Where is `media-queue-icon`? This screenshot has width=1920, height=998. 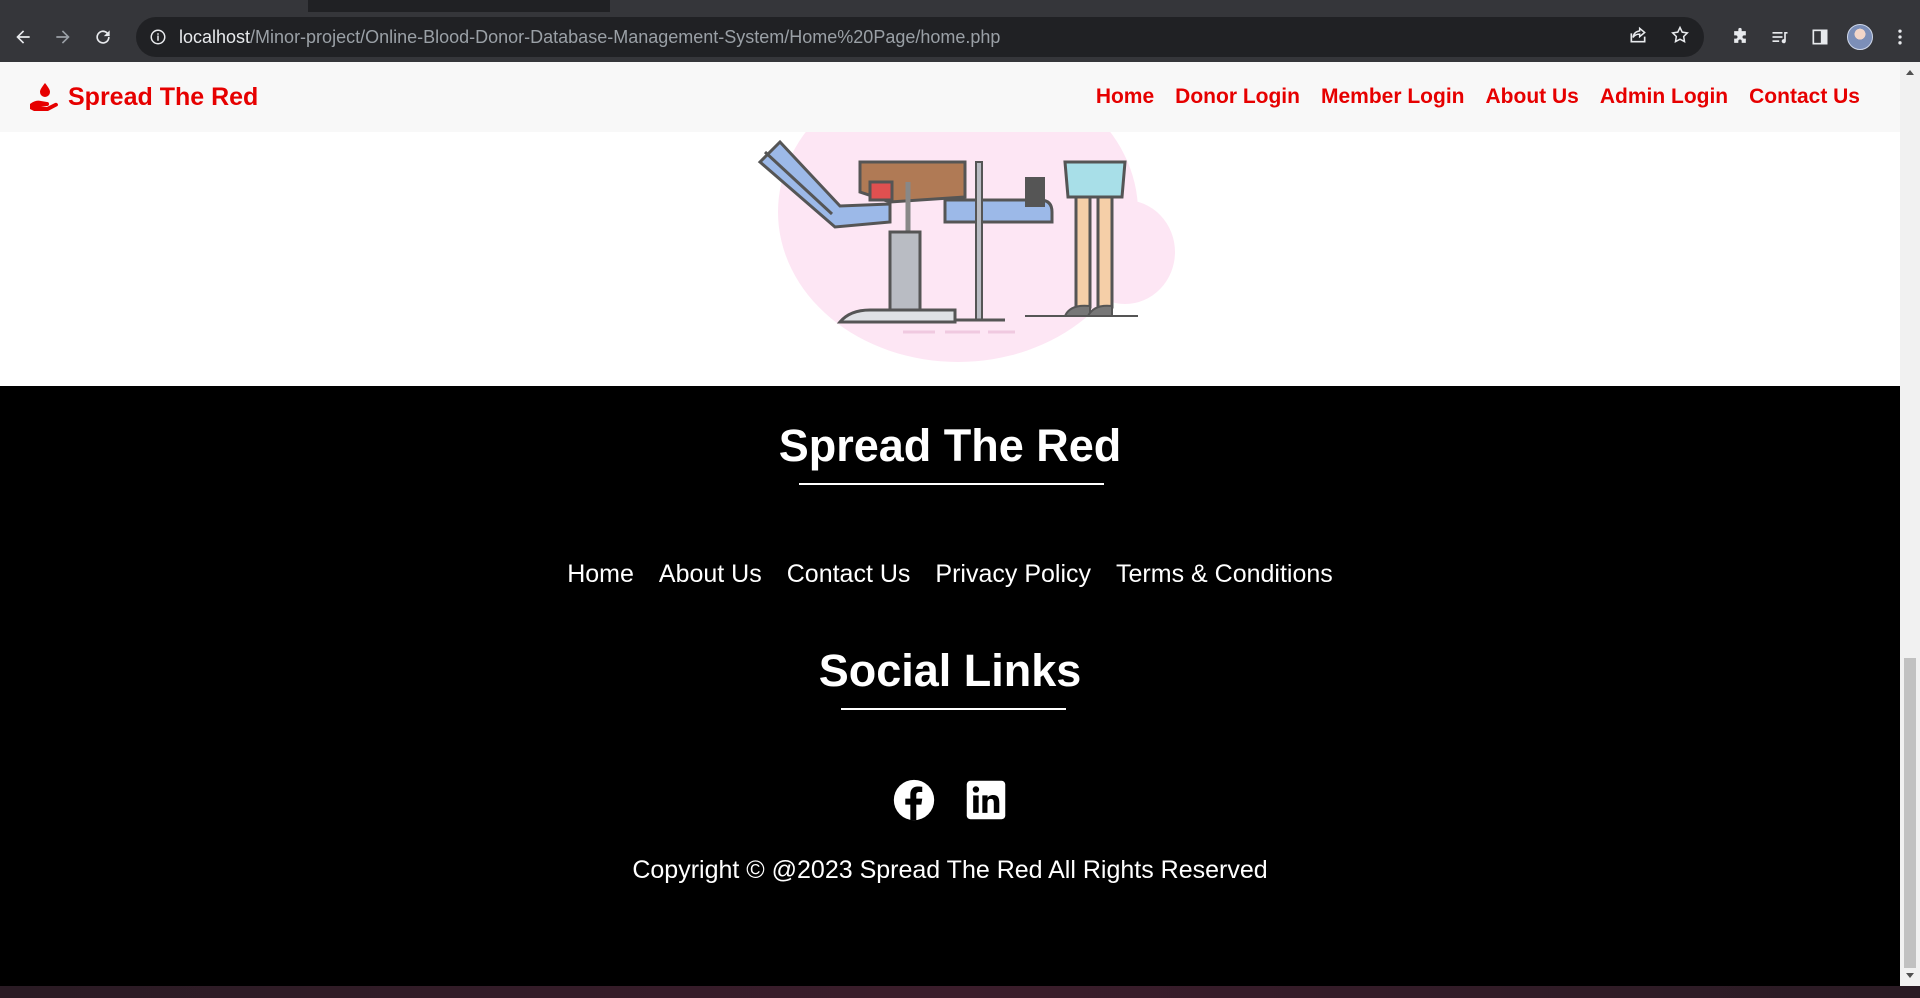
media-queue-icon is located at coordinates (1780, 37).